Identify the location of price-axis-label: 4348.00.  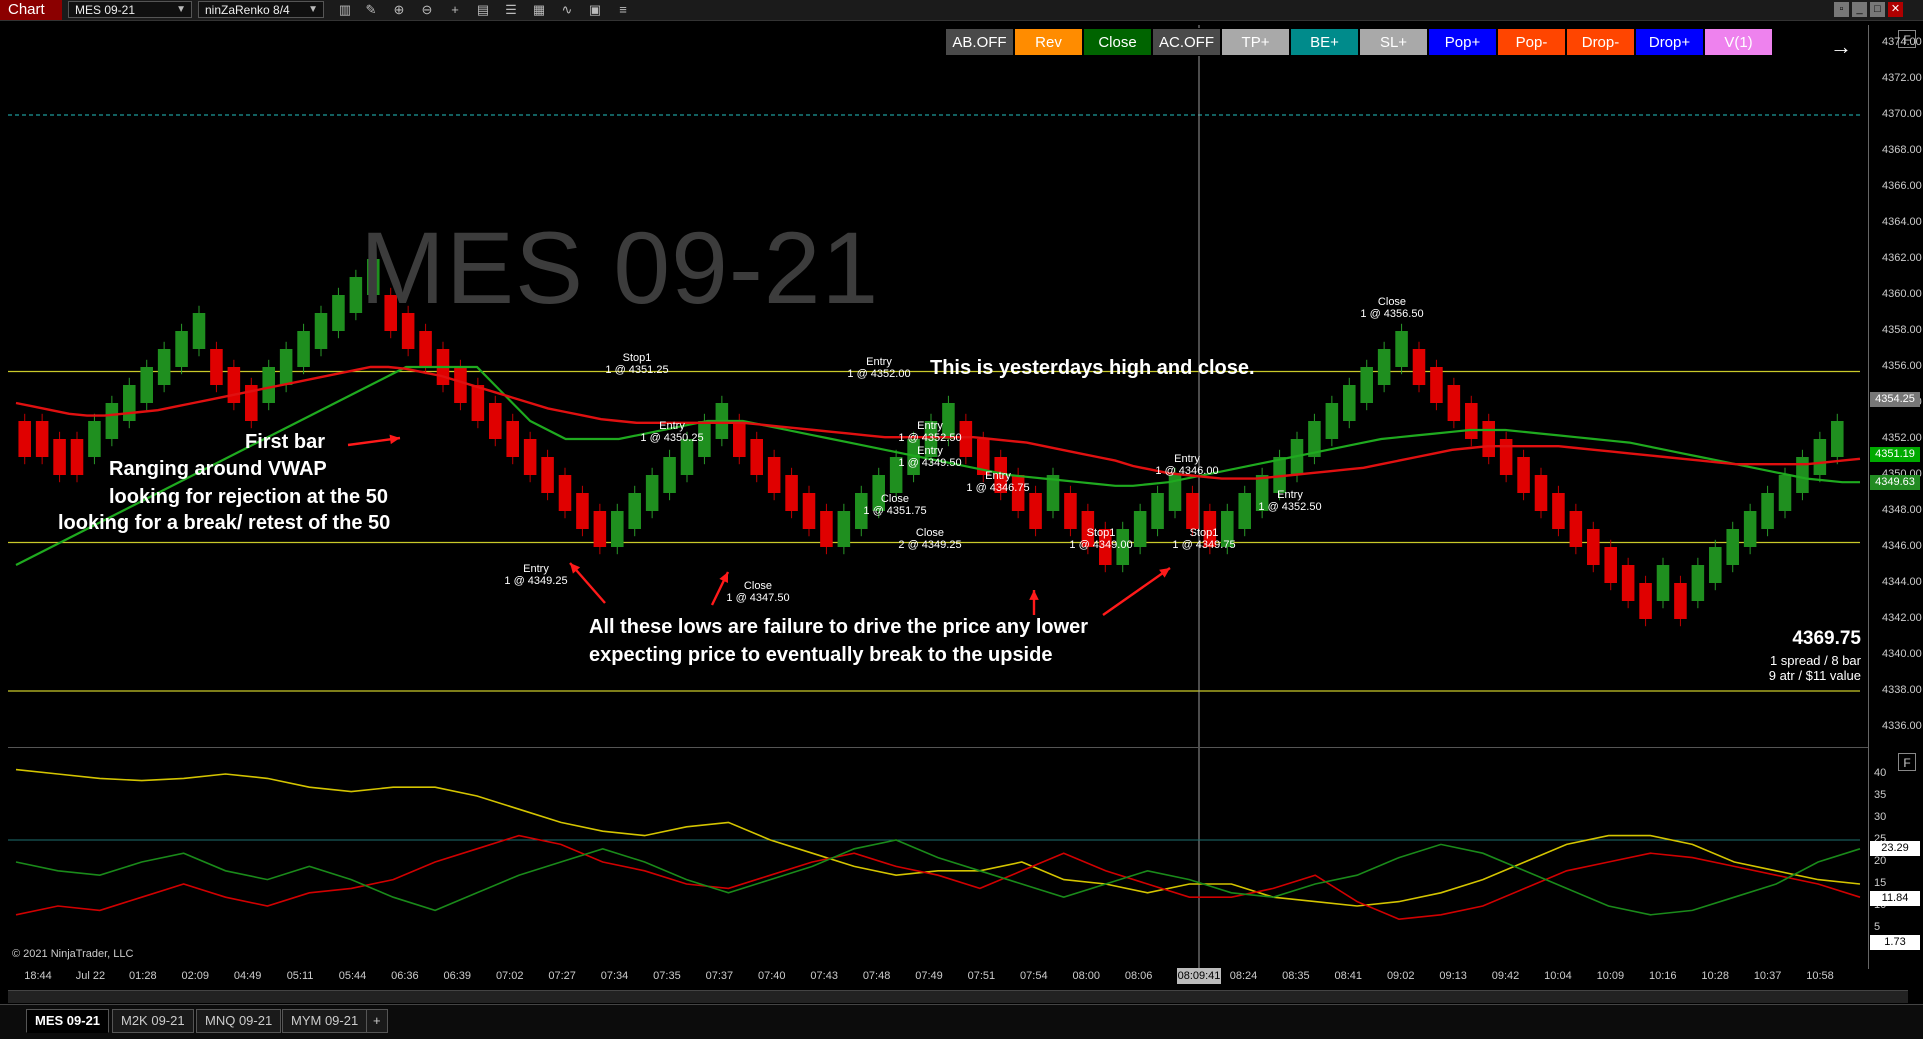
(1902, 510).